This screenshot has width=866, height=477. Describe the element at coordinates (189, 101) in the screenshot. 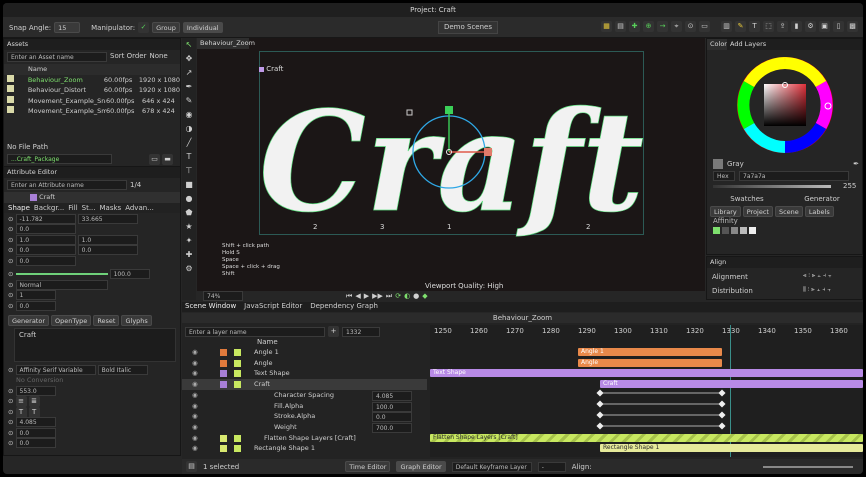

I see `brush-tool-icon: ✎` at that location.